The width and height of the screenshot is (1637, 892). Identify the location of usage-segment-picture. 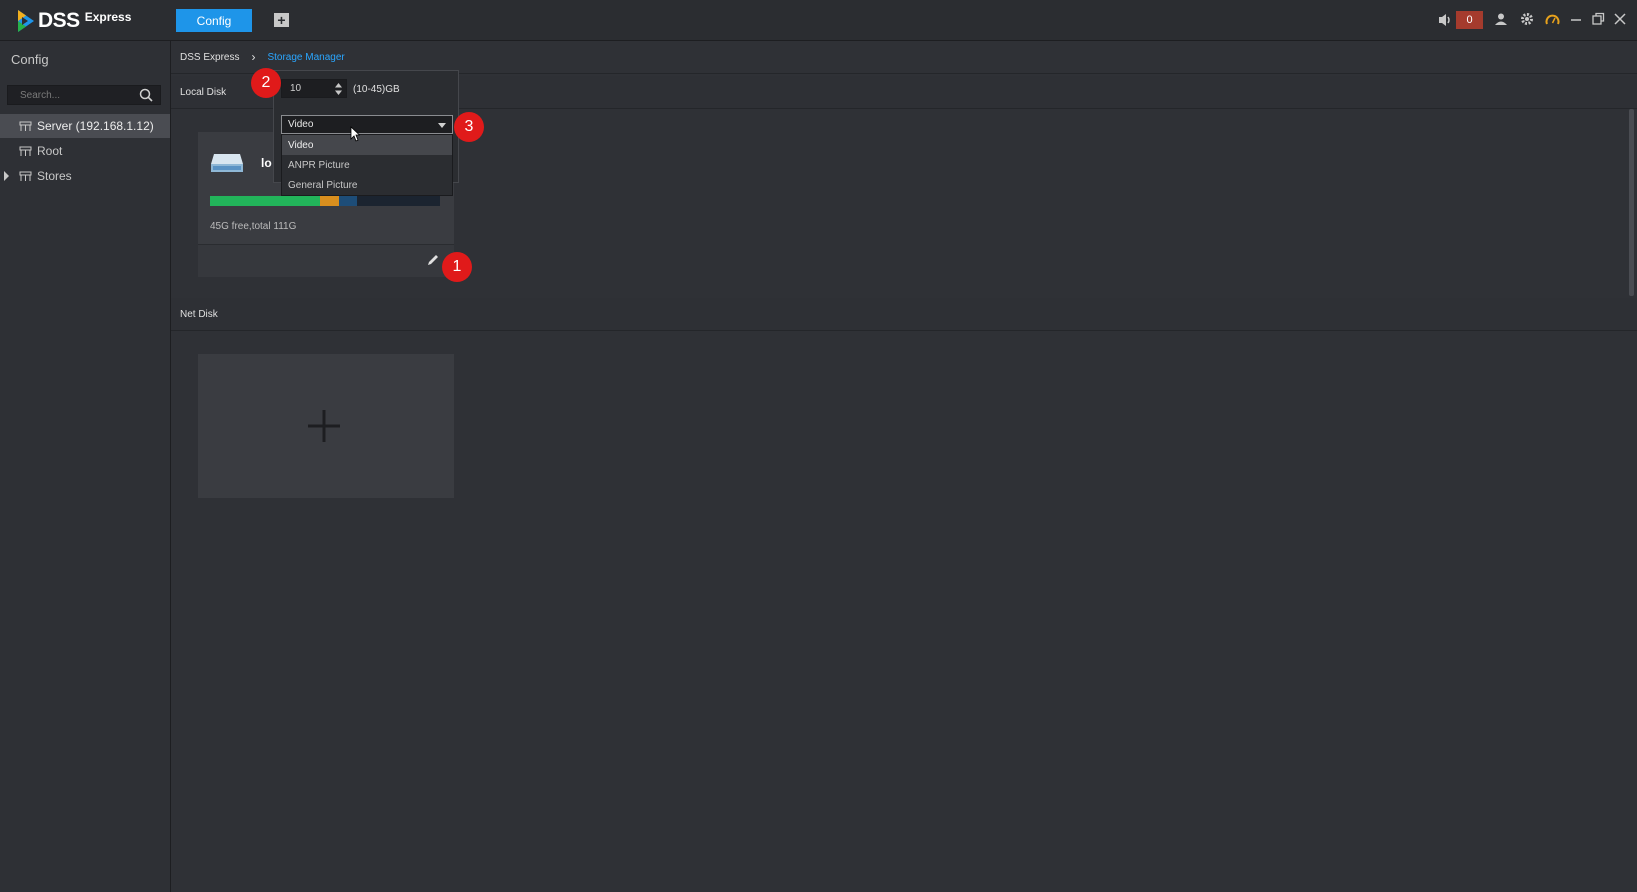
(329, 201).